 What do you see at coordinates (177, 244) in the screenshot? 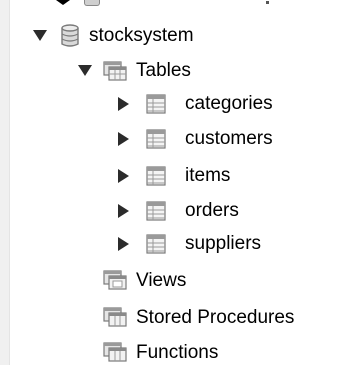
I see `tree-node-table: suppliers` at bounding box center [177, 244].